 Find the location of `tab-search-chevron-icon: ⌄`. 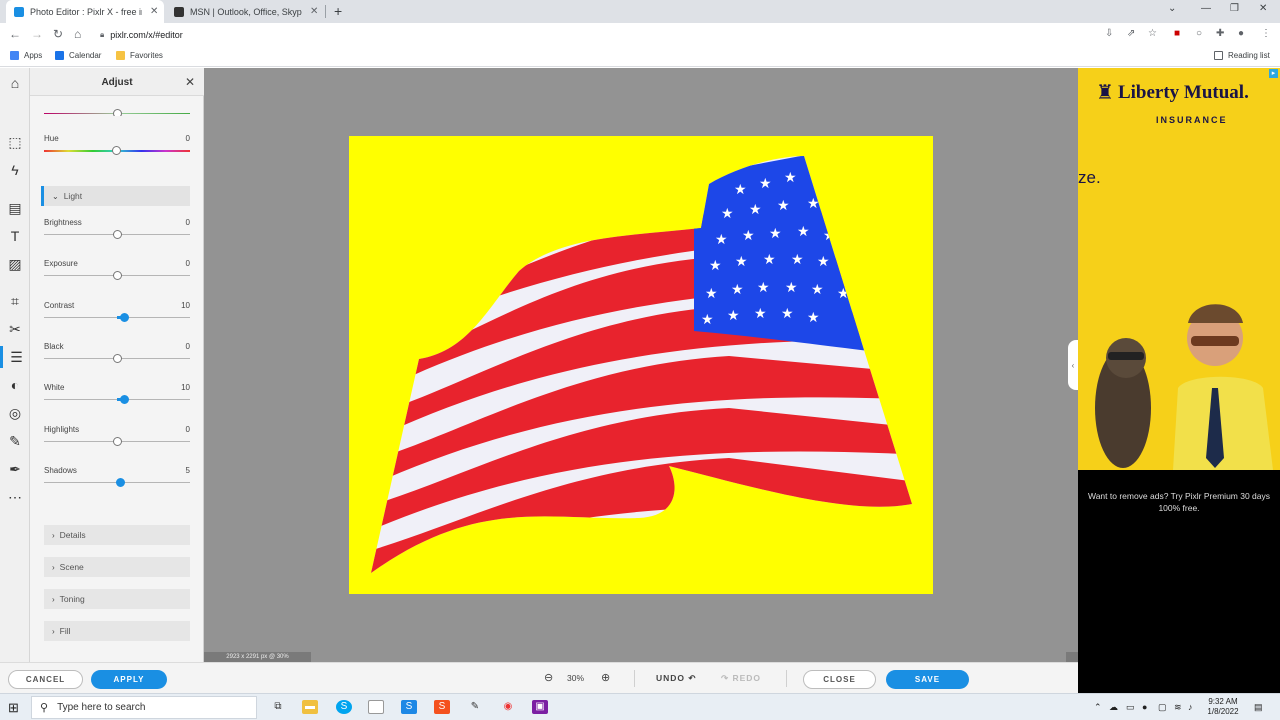

tab-search-chevron-icon: ⌄ is located at coordinates (1172, 8).